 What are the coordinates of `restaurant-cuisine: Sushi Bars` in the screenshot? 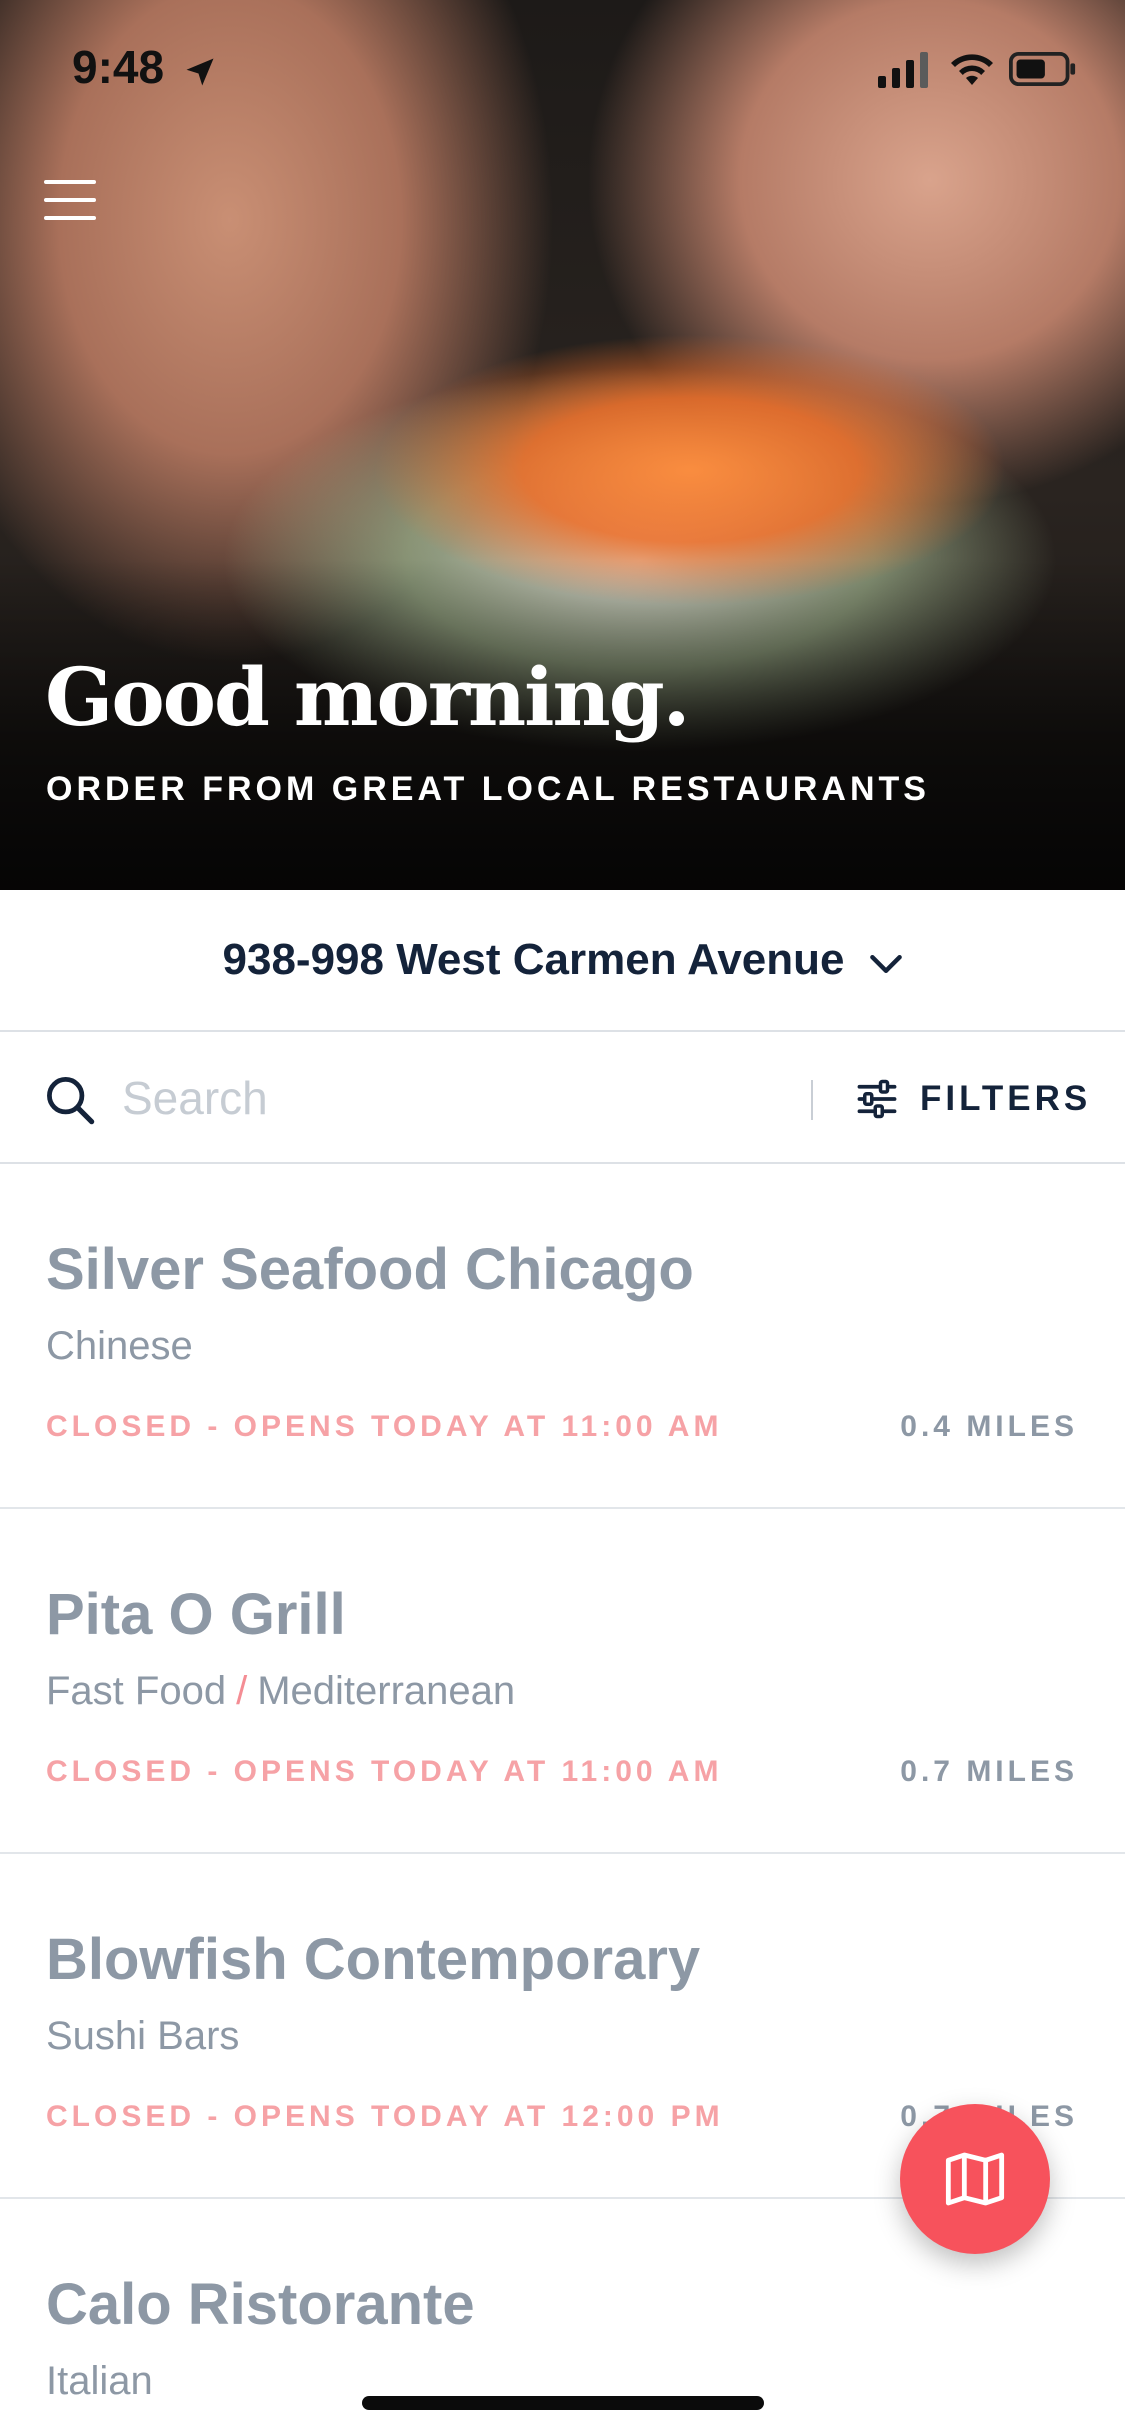 It's located at (142, 2036).